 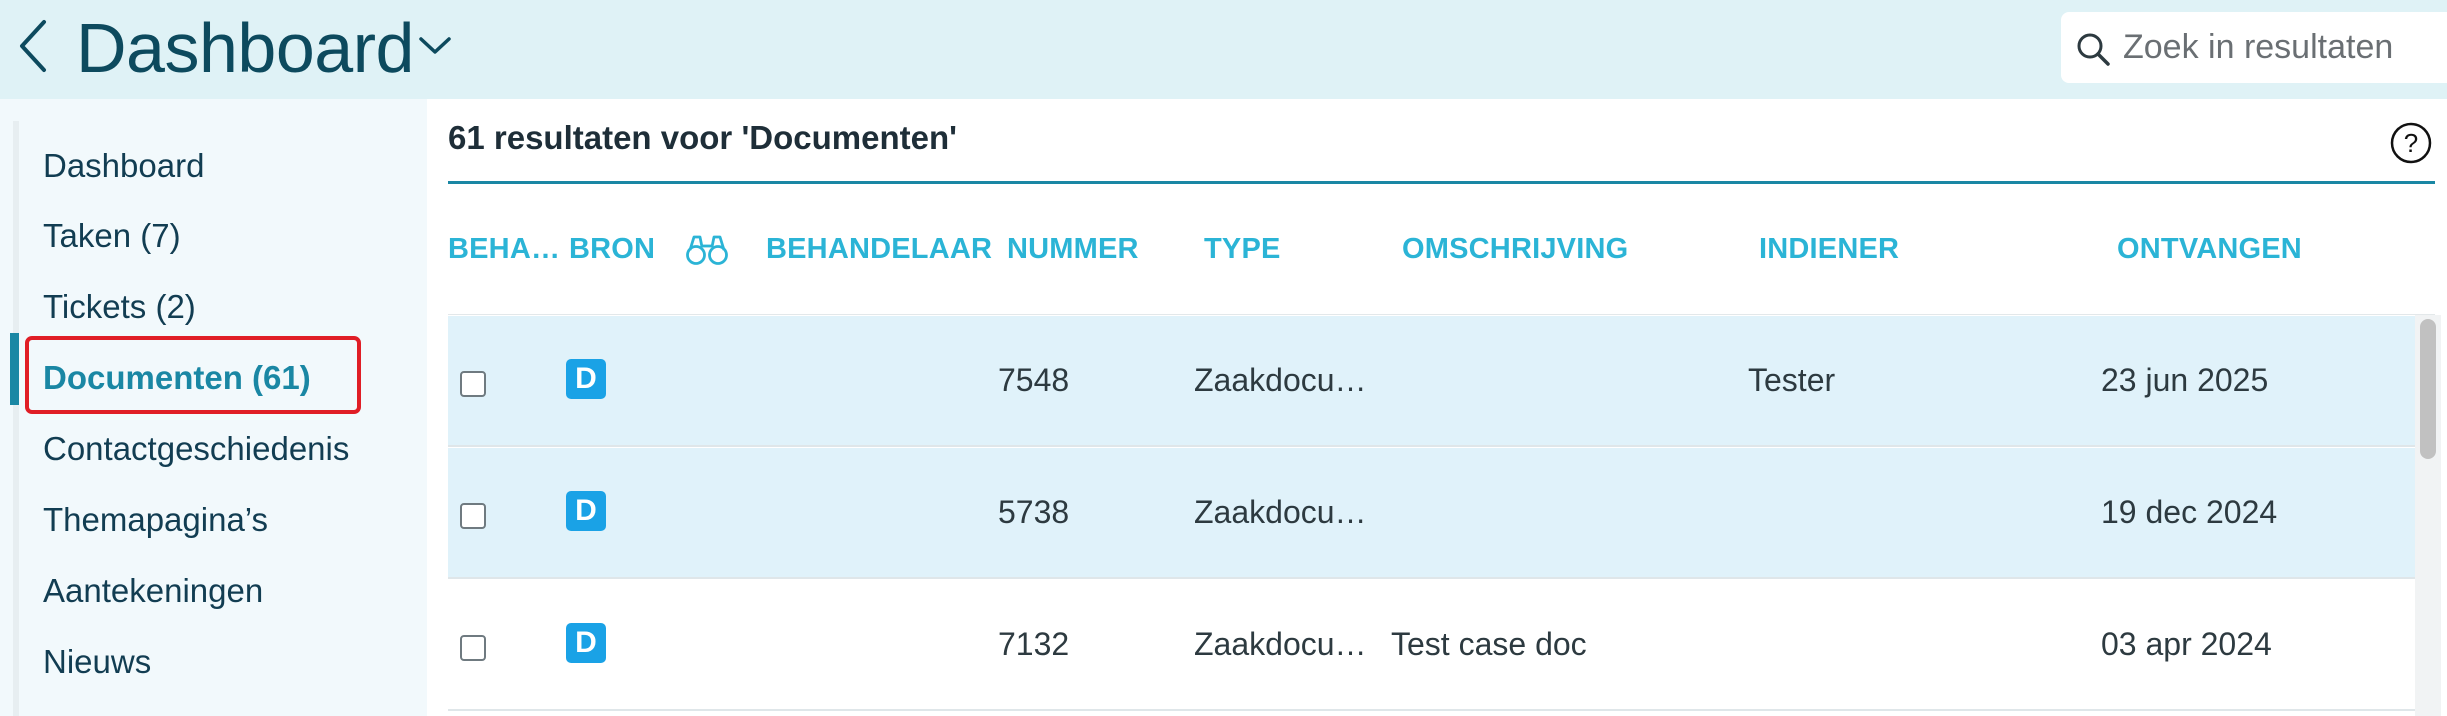 I want to click on results-scrollbar, so click(x=2428, y=515).